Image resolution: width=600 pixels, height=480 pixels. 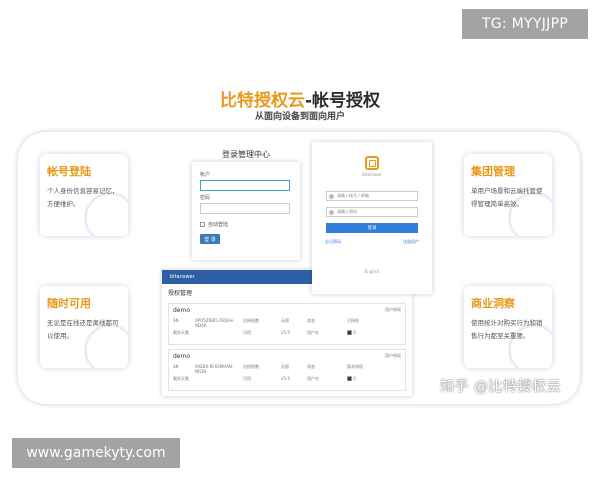 What do you see at coordinates (96, 453) in the screenshot?
I see `site-badge: www.gamekyty.com` at bounding box center [96, 453].